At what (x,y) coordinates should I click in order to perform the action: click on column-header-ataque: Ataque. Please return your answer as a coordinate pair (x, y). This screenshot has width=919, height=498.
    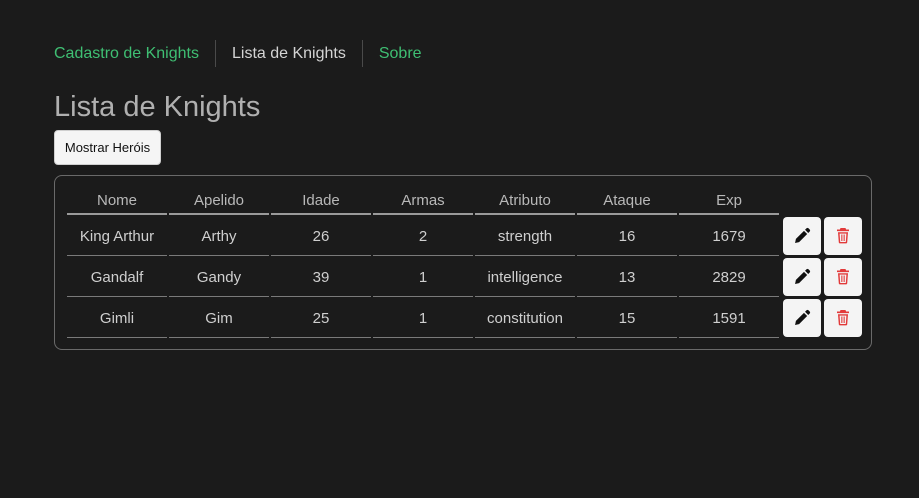
    Looking at the image, I should click on (627, 201).